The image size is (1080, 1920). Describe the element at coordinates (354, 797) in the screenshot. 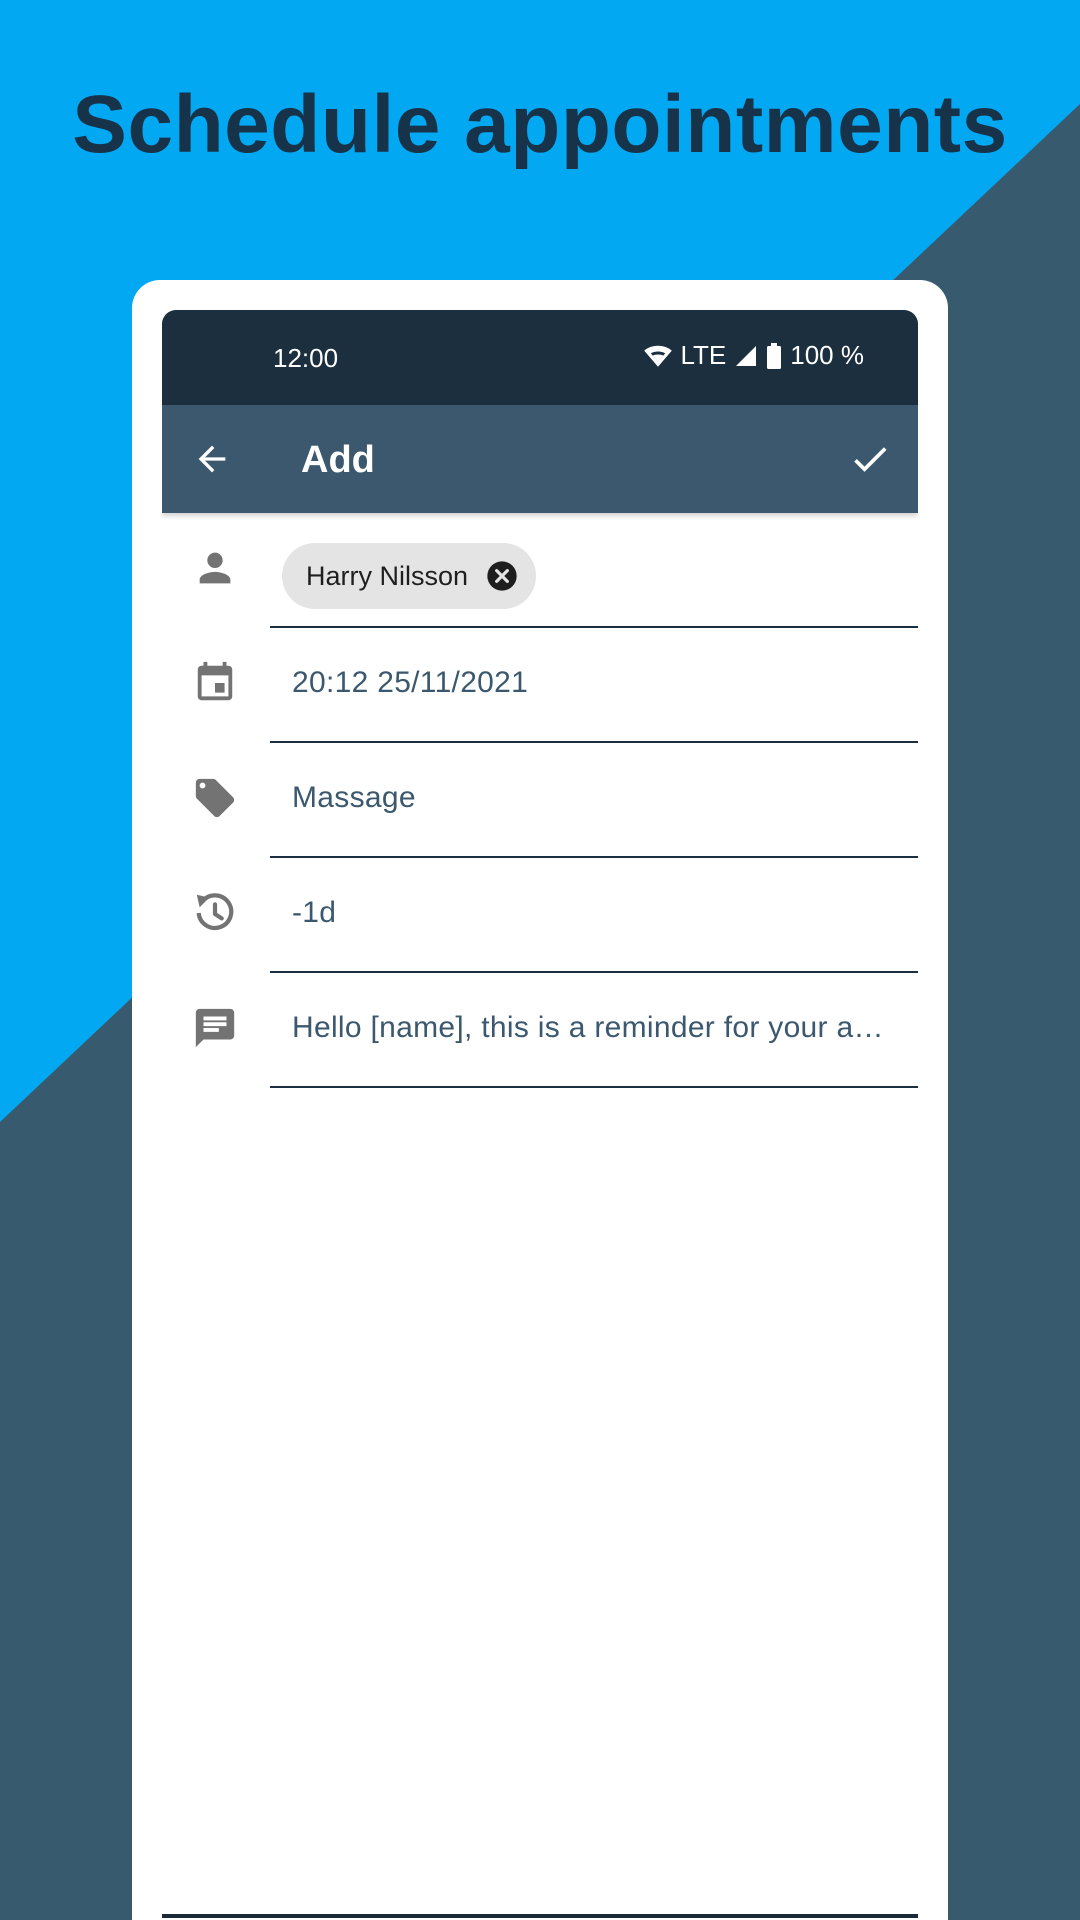

I see `service-value: Massage` at that location.